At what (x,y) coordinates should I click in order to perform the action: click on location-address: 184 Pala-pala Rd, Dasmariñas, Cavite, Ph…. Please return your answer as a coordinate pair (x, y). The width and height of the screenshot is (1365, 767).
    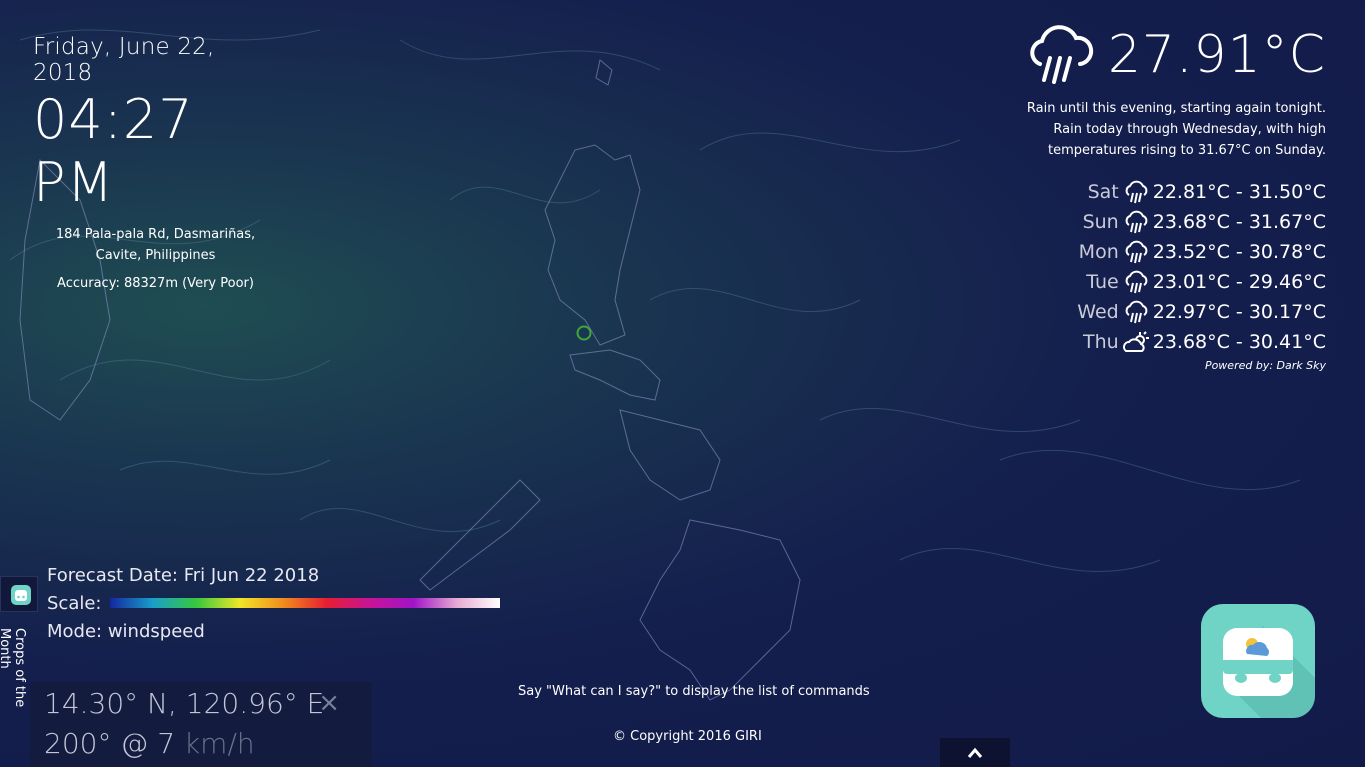
    Looking at the image, I should click on (155, 245).